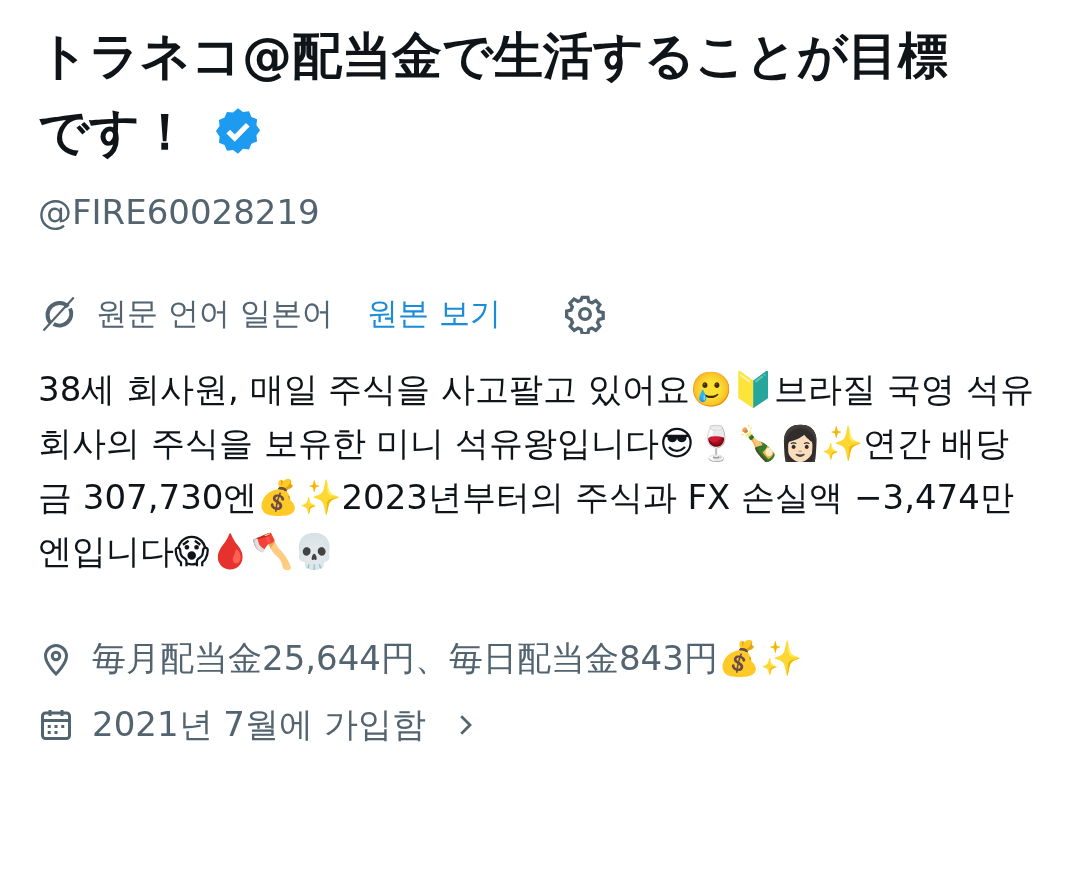  What do you see at coordinates (56, 725) in the screenshot?
I see `calendar-icon` at bounding box center [56, 725].